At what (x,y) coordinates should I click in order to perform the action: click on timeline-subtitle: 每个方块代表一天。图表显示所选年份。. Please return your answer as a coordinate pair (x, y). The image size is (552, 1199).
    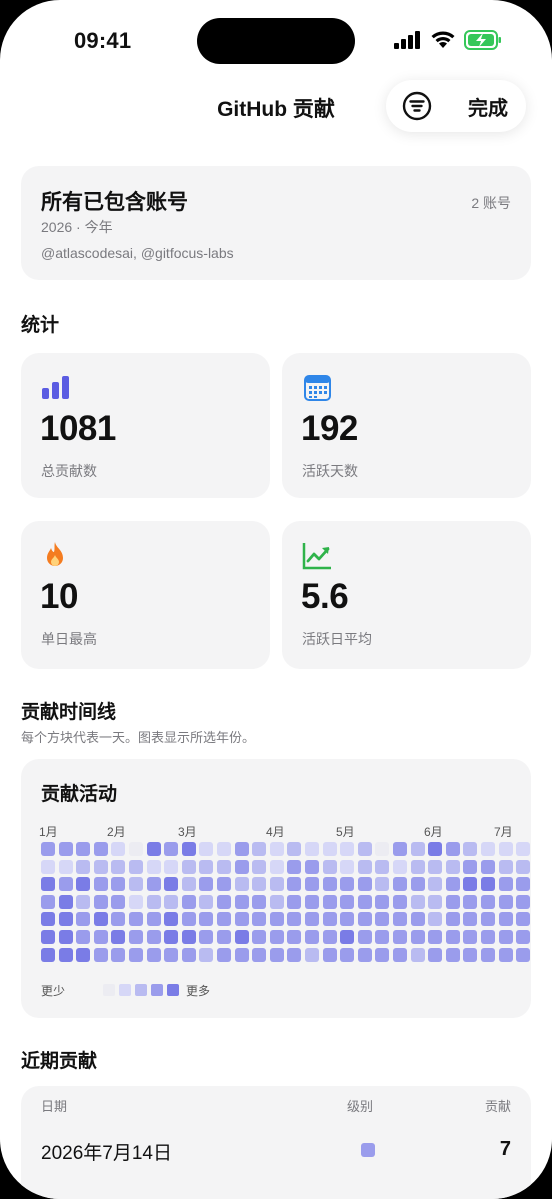
    Looking at the image, I should click on (138, 737).